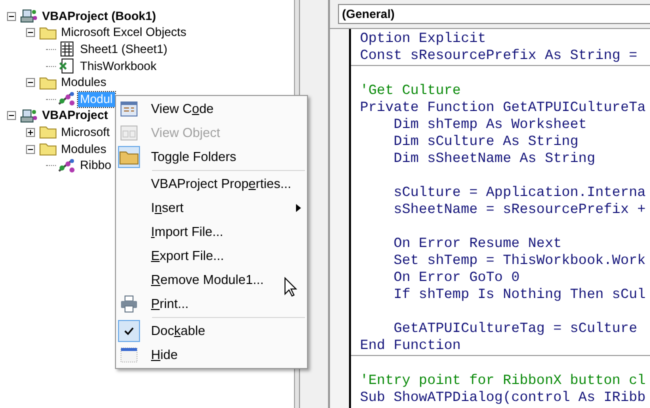 The image size is (650, 408). What do you see at coordinates (494, 159) in the screenshot?
I see `code-line: Dim sSheetName As String` at bounding box center [494, 159].